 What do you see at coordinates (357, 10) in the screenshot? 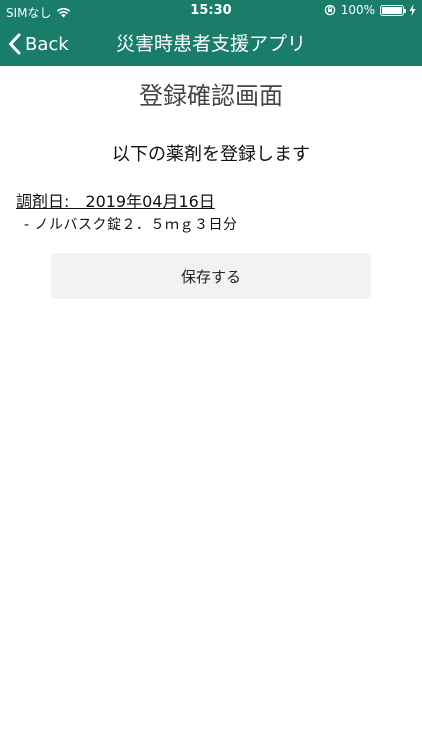
I see `battery-percent: 100%` at bounding box center [357, 10].